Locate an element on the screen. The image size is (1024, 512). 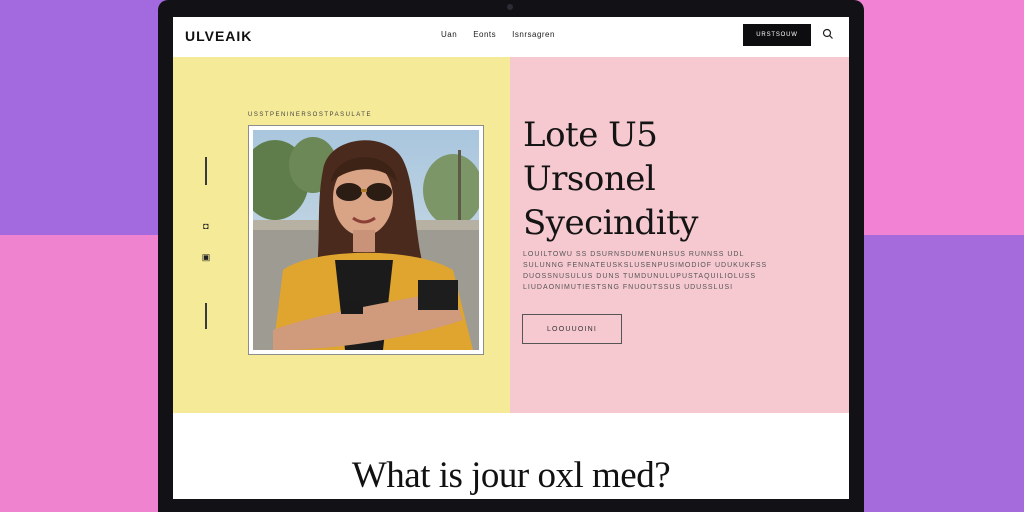
hero-cta-button: LOOUUOINI is located at coordinates (572, 329).